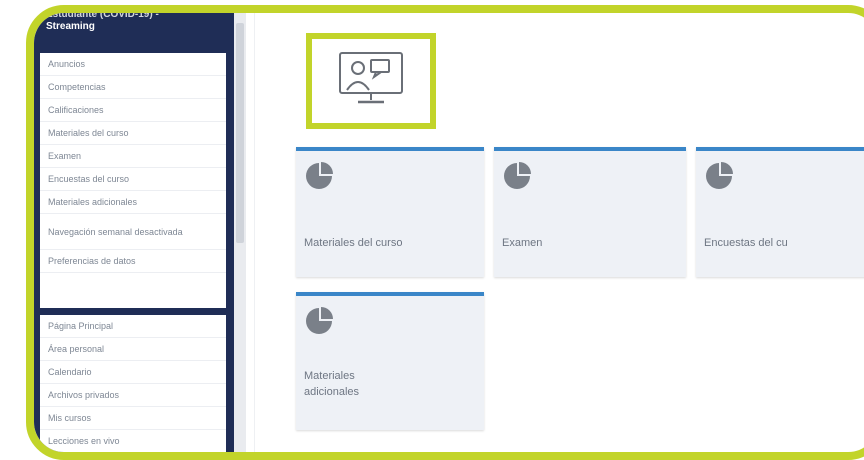 The image size is (864, 460). I want to click on sidebar-item-materiales: Materiales del curso, so click(133, 133).